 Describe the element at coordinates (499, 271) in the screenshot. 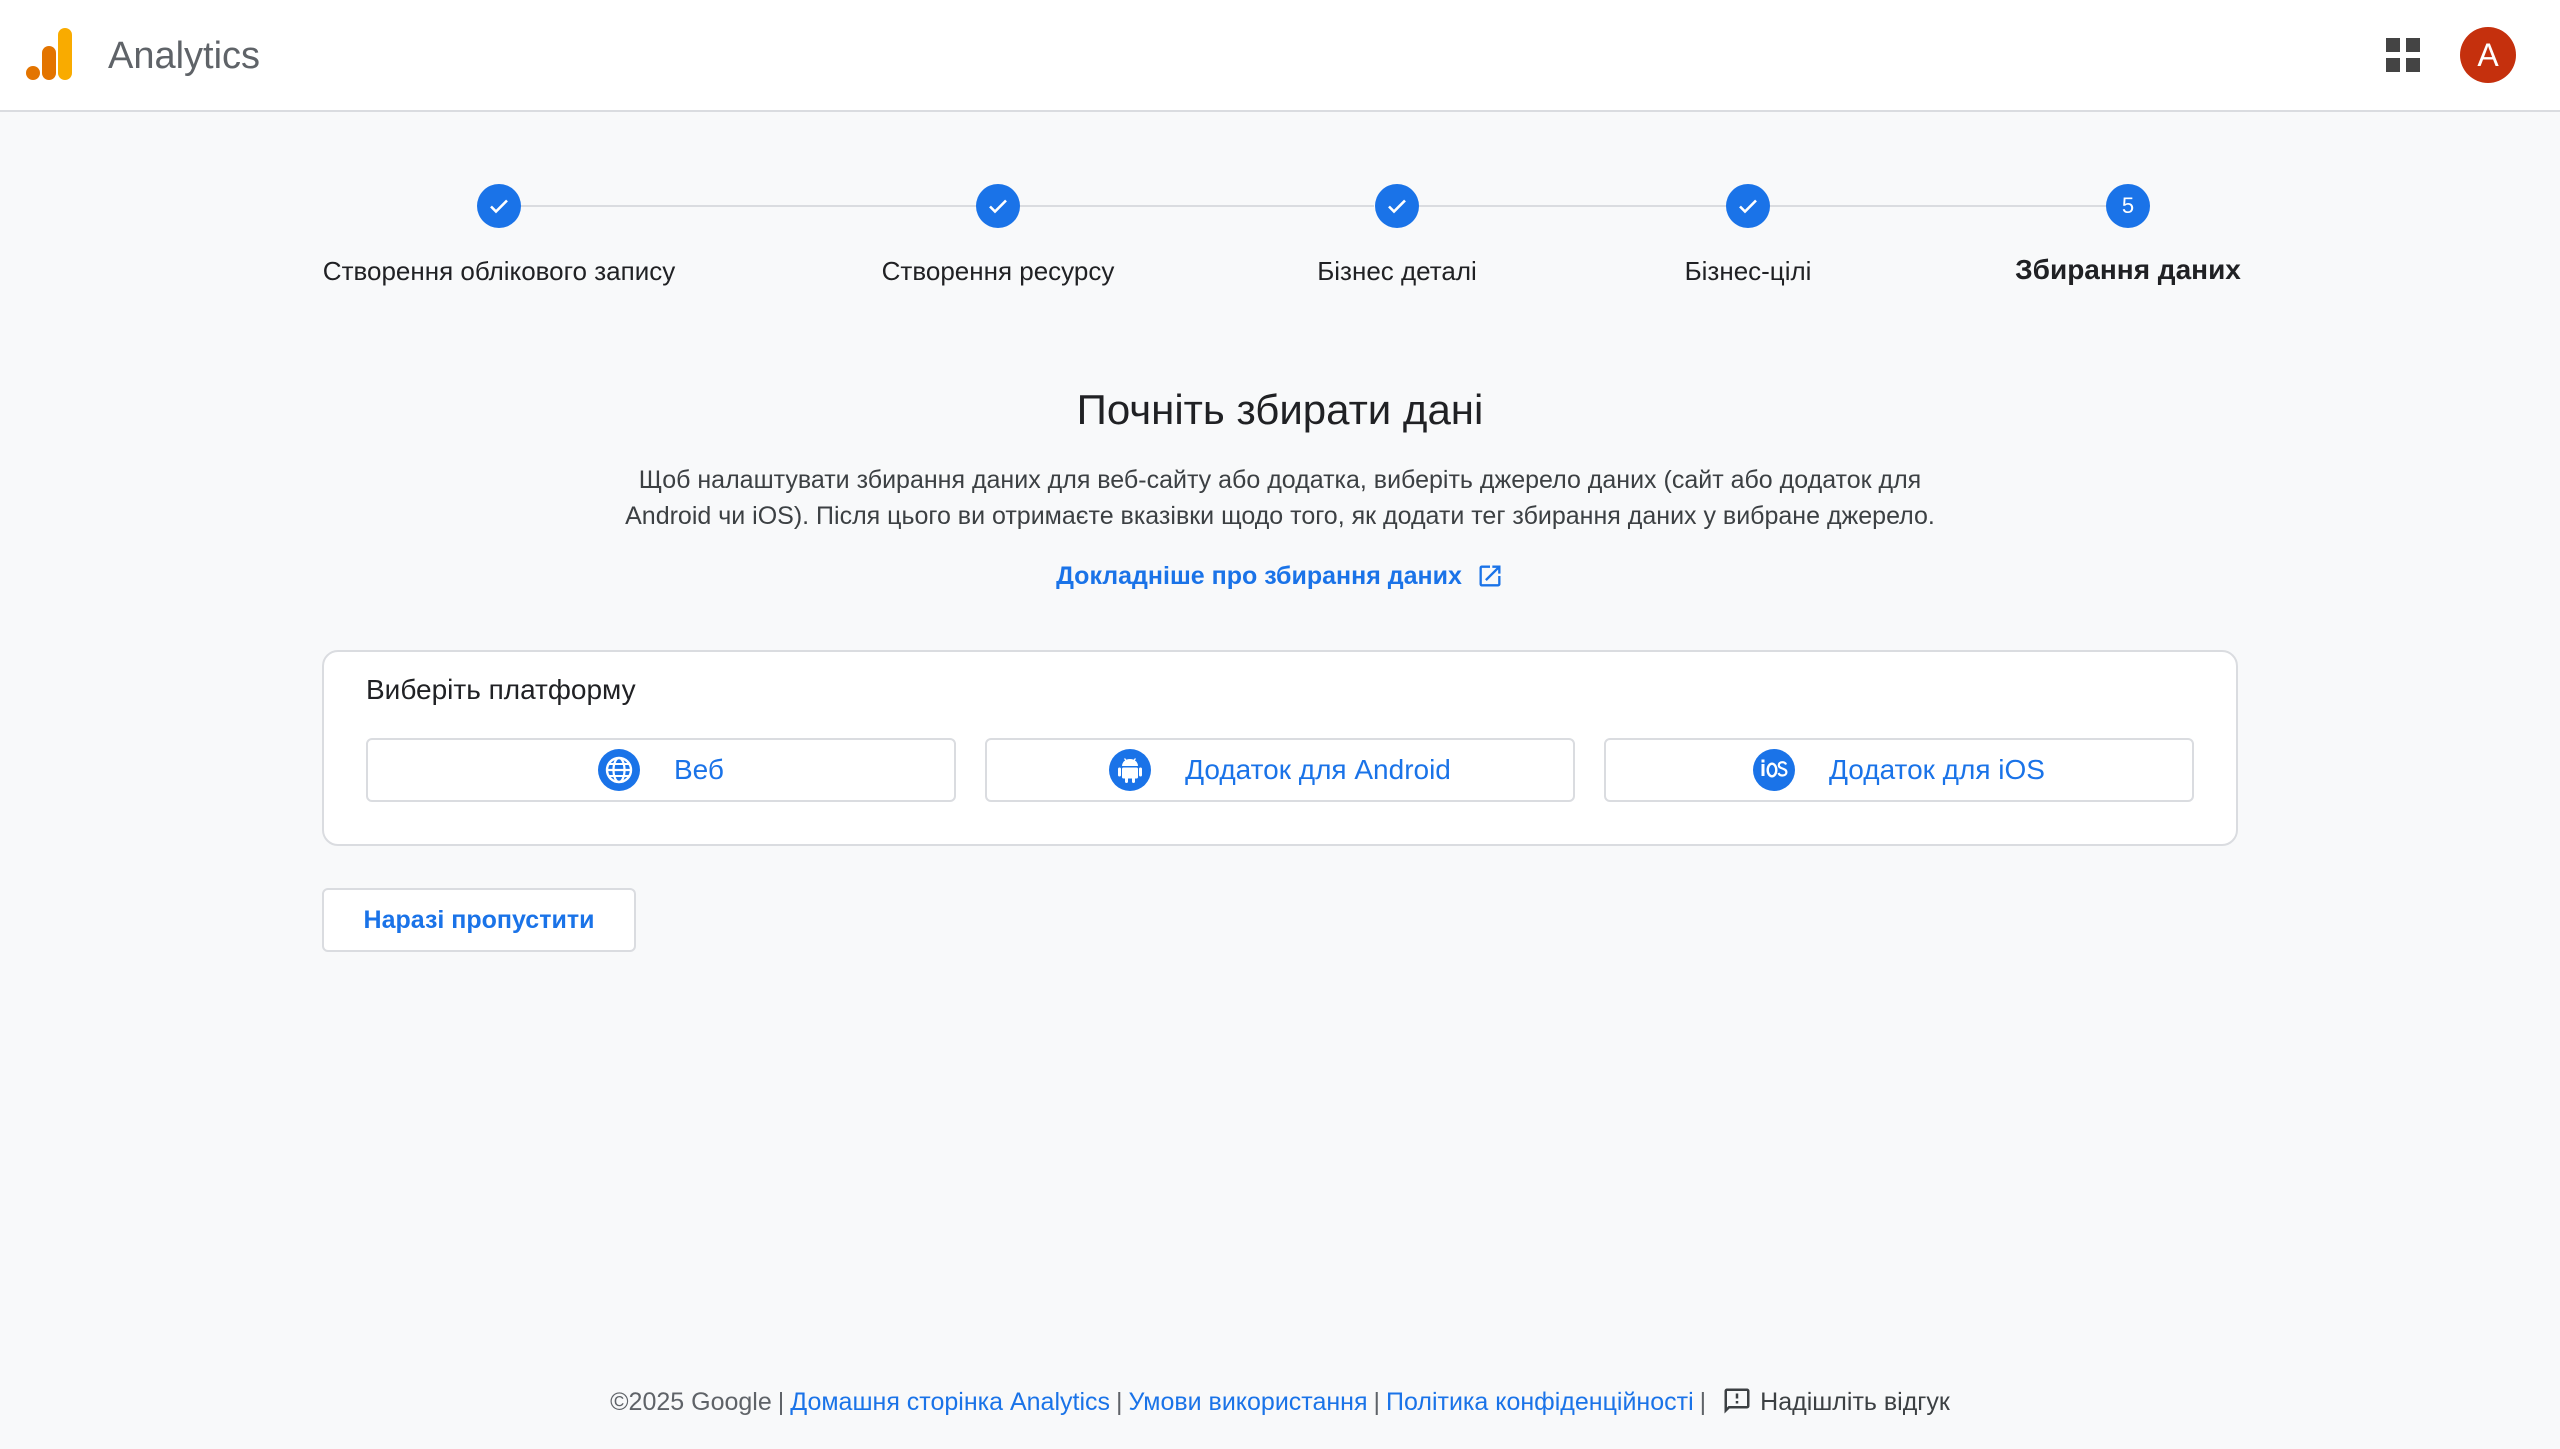

I see `step-label: Створення облікового запису` at that location.